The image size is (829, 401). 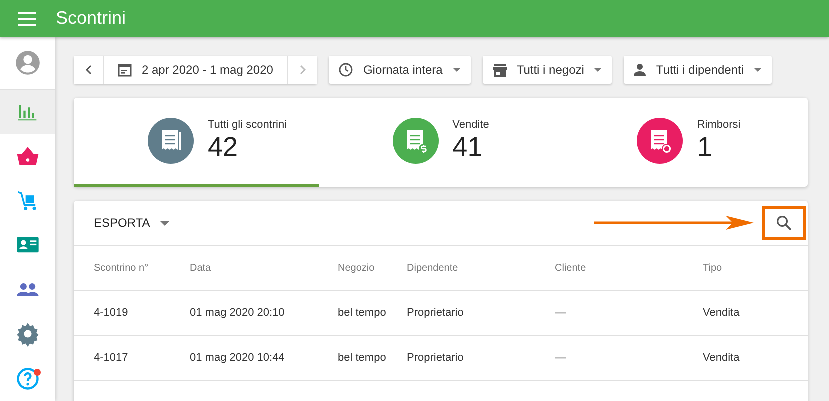 I want to click on clock-icon, so click(x=346, y=70).